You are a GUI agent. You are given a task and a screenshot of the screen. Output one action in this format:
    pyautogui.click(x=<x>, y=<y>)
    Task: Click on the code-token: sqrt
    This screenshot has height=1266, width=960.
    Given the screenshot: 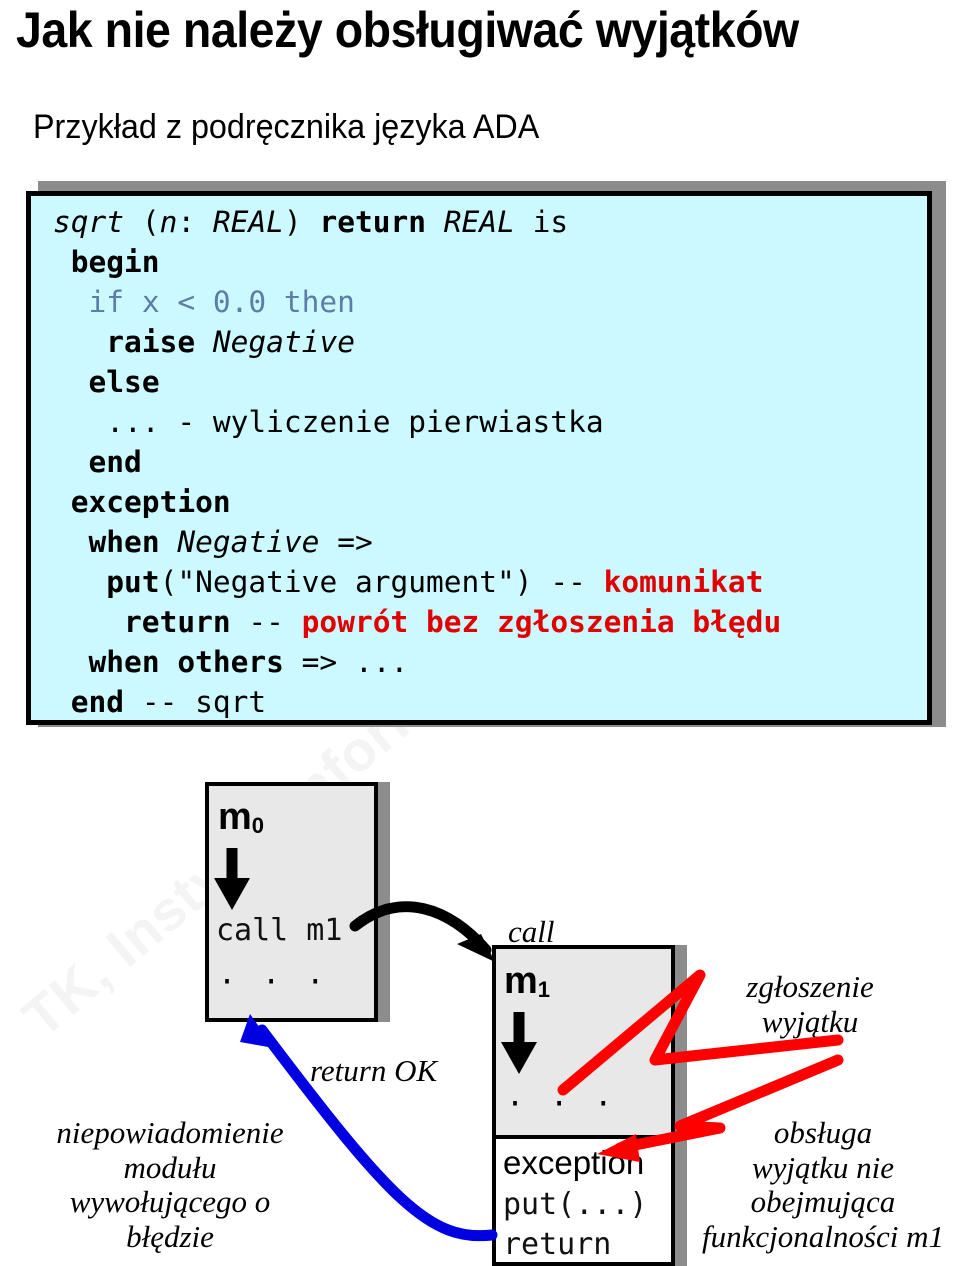 What is the action you would take?
    pyautogui.click(x=97, y=222)
    